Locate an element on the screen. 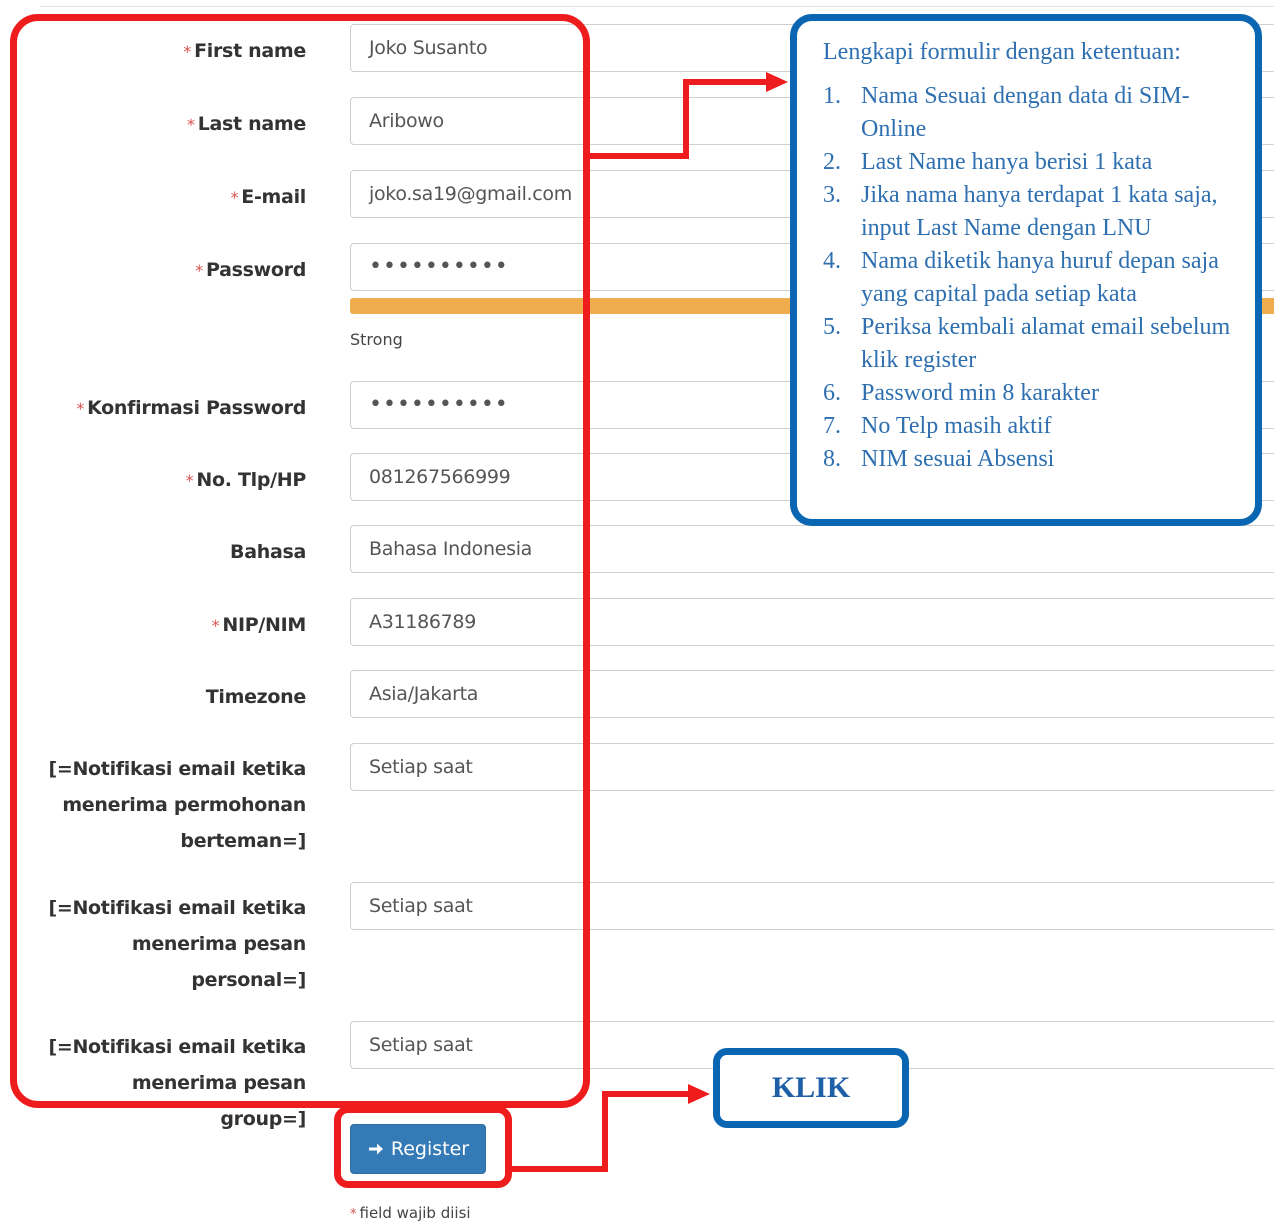 Image resolution: width=1274 pixels, height=1225 pixels. notif-personal-select: Setiap saat is located at coordinates (812, 906).